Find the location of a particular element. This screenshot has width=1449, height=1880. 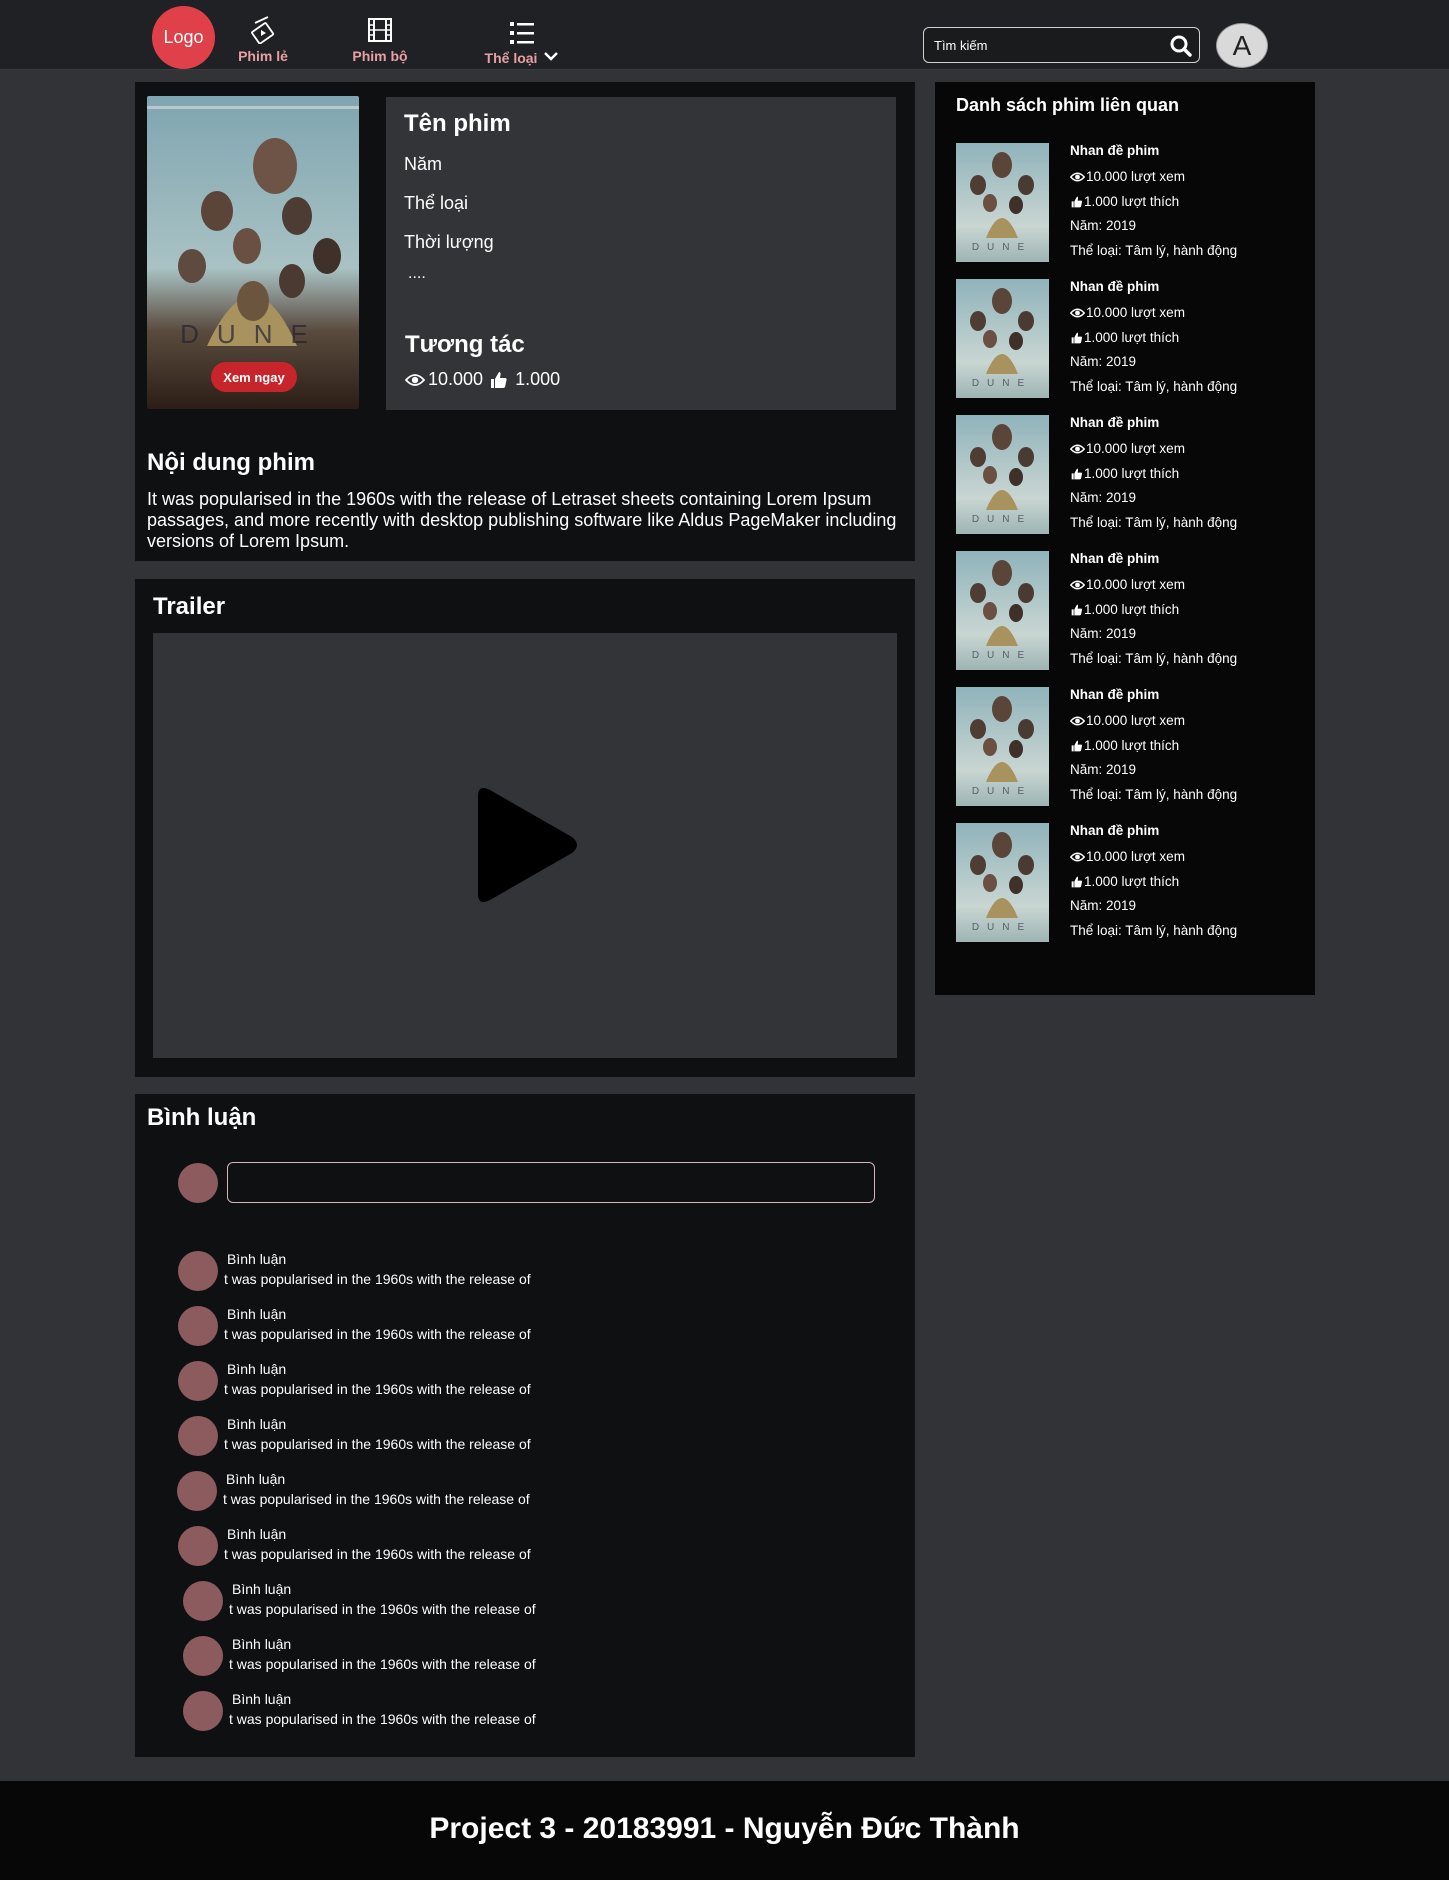

nav-label: Phim lẻ is located at coordinates (263, 56).